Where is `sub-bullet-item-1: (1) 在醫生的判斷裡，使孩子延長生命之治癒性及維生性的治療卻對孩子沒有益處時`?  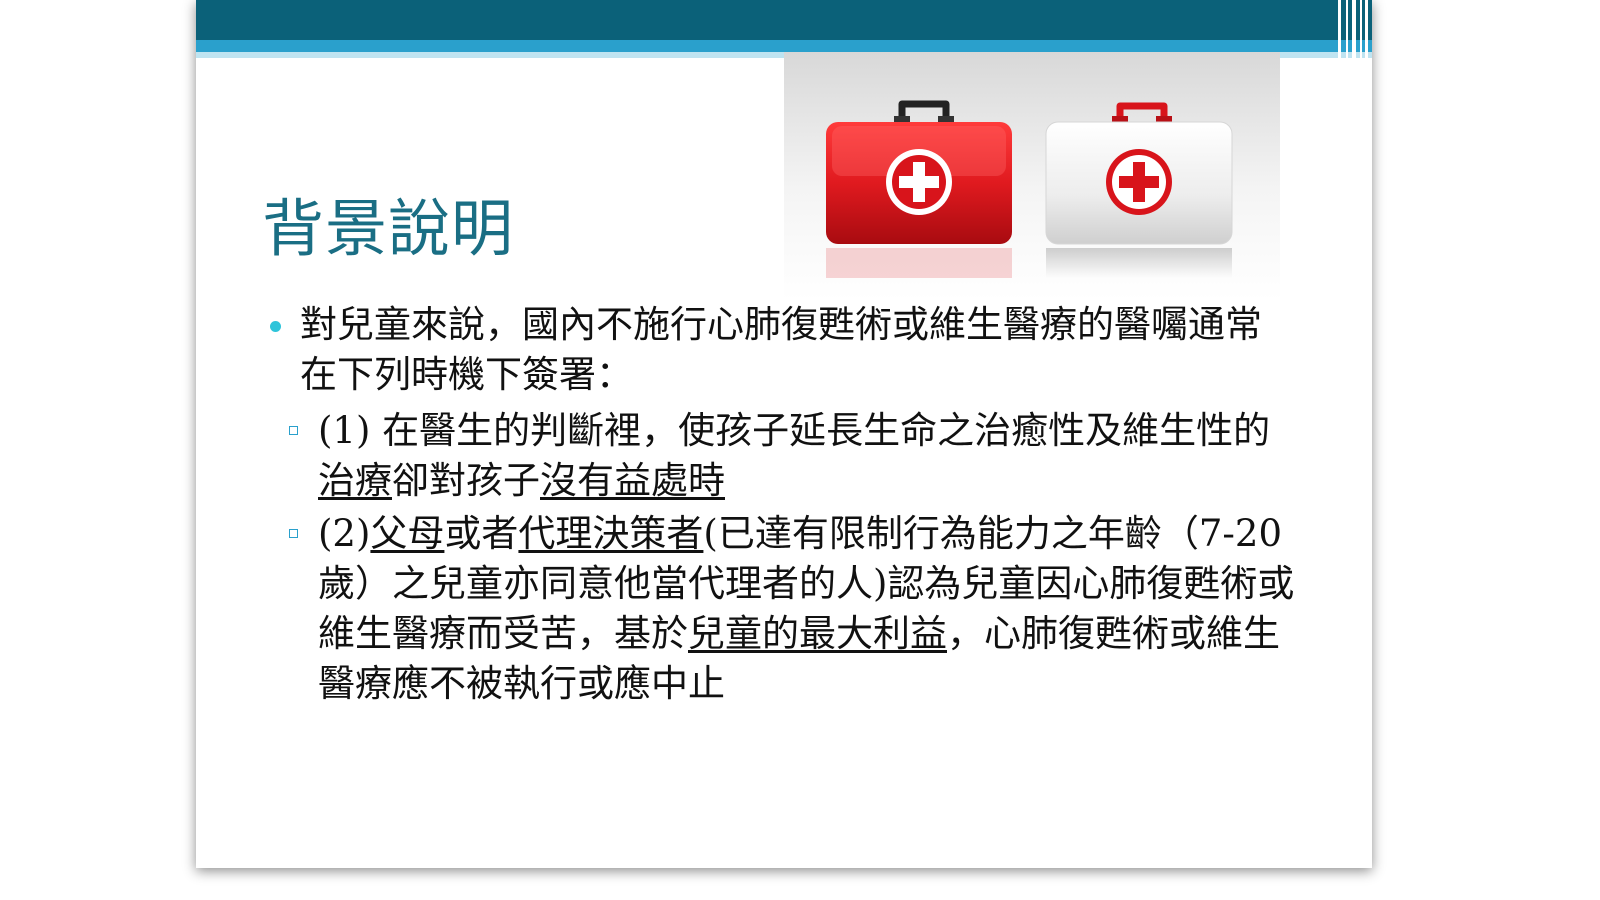 sub-bullet-item-1: (1) 在醫生的判斷裡，使孩子延長生命之治癒性及維生性的治療卻對孩子沒有益處時 is located at coordinates (798, 456).